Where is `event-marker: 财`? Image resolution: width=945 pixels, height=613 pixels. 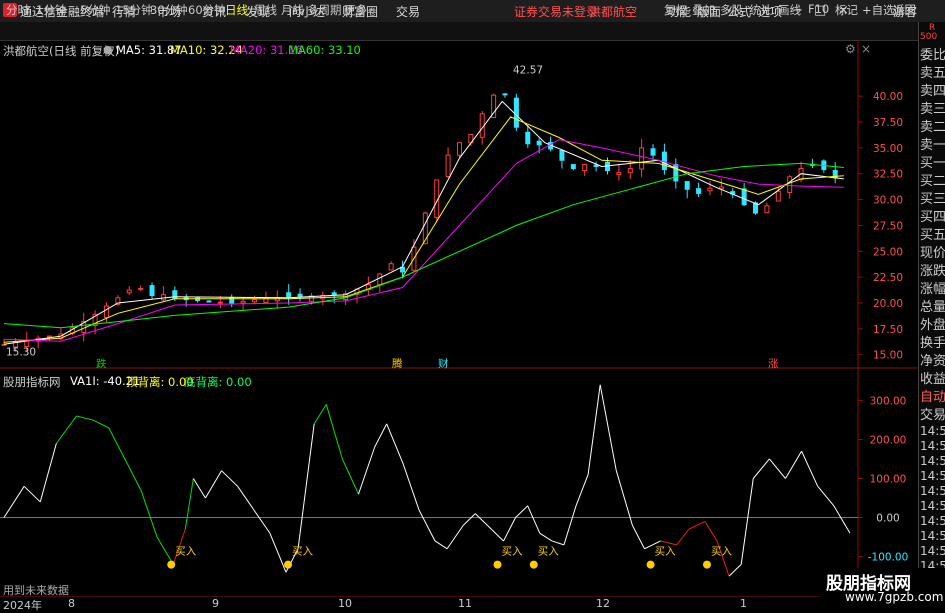 event-marker: 财 is located at coordinates (443, 363).